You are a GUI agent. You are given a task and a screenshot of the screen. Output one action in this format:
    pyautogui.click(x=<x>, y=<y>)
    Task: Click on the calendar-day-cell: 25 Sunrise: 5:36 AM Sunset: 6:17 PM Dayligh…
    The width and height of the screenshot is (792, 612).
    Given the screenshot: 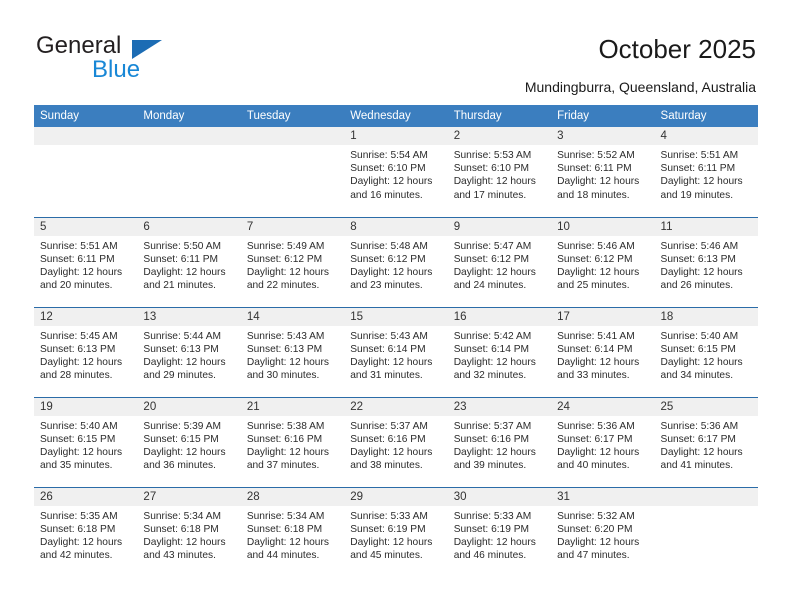 What is the action you would take?
    pyautogui.click(x=706, y=441)
    